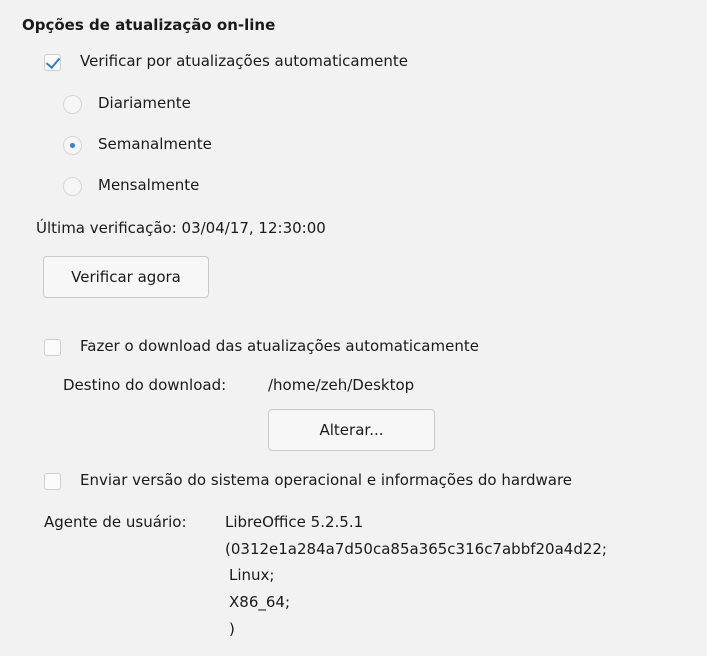 This screenshot has height=656, width=718. What do you see at coordinates (72, 104) in the screenshot?
I see `radio-daily` at bounding box center [72, 104].